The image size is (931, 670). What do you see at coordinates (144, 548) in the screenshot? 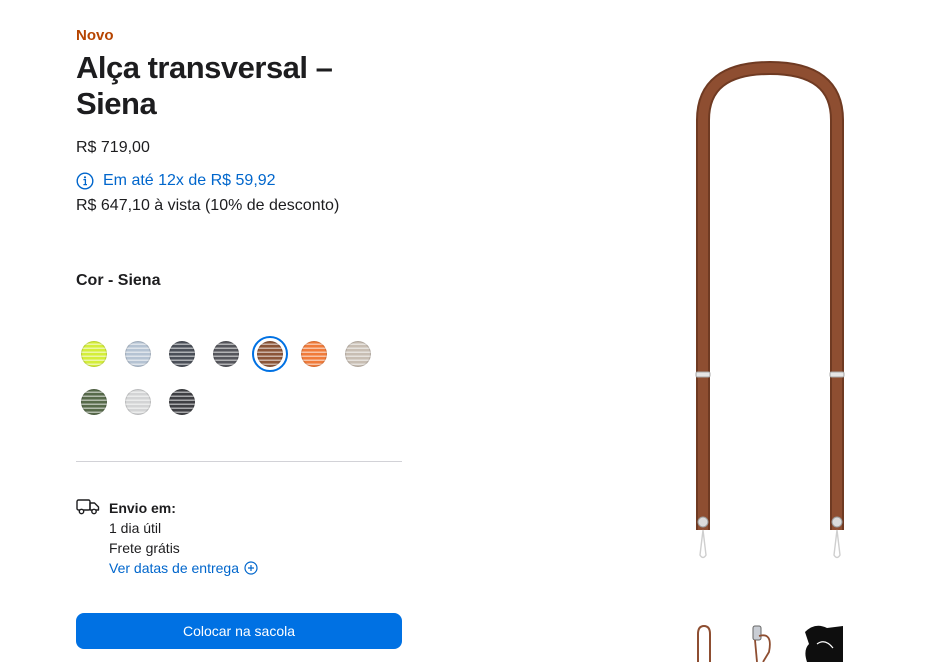
I see `shipping-free: Frete grátis` at bounding box center [144, 548].